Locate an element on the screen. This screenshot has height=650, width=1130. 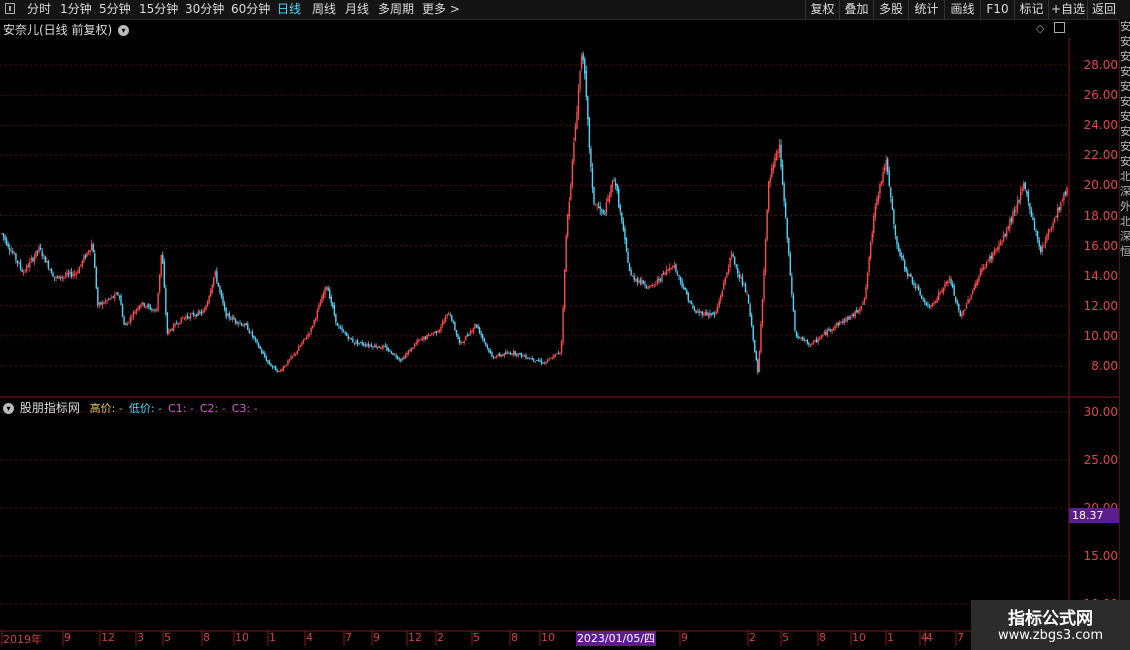
tab-daily: 日线 is located at coordinates (289, 9).